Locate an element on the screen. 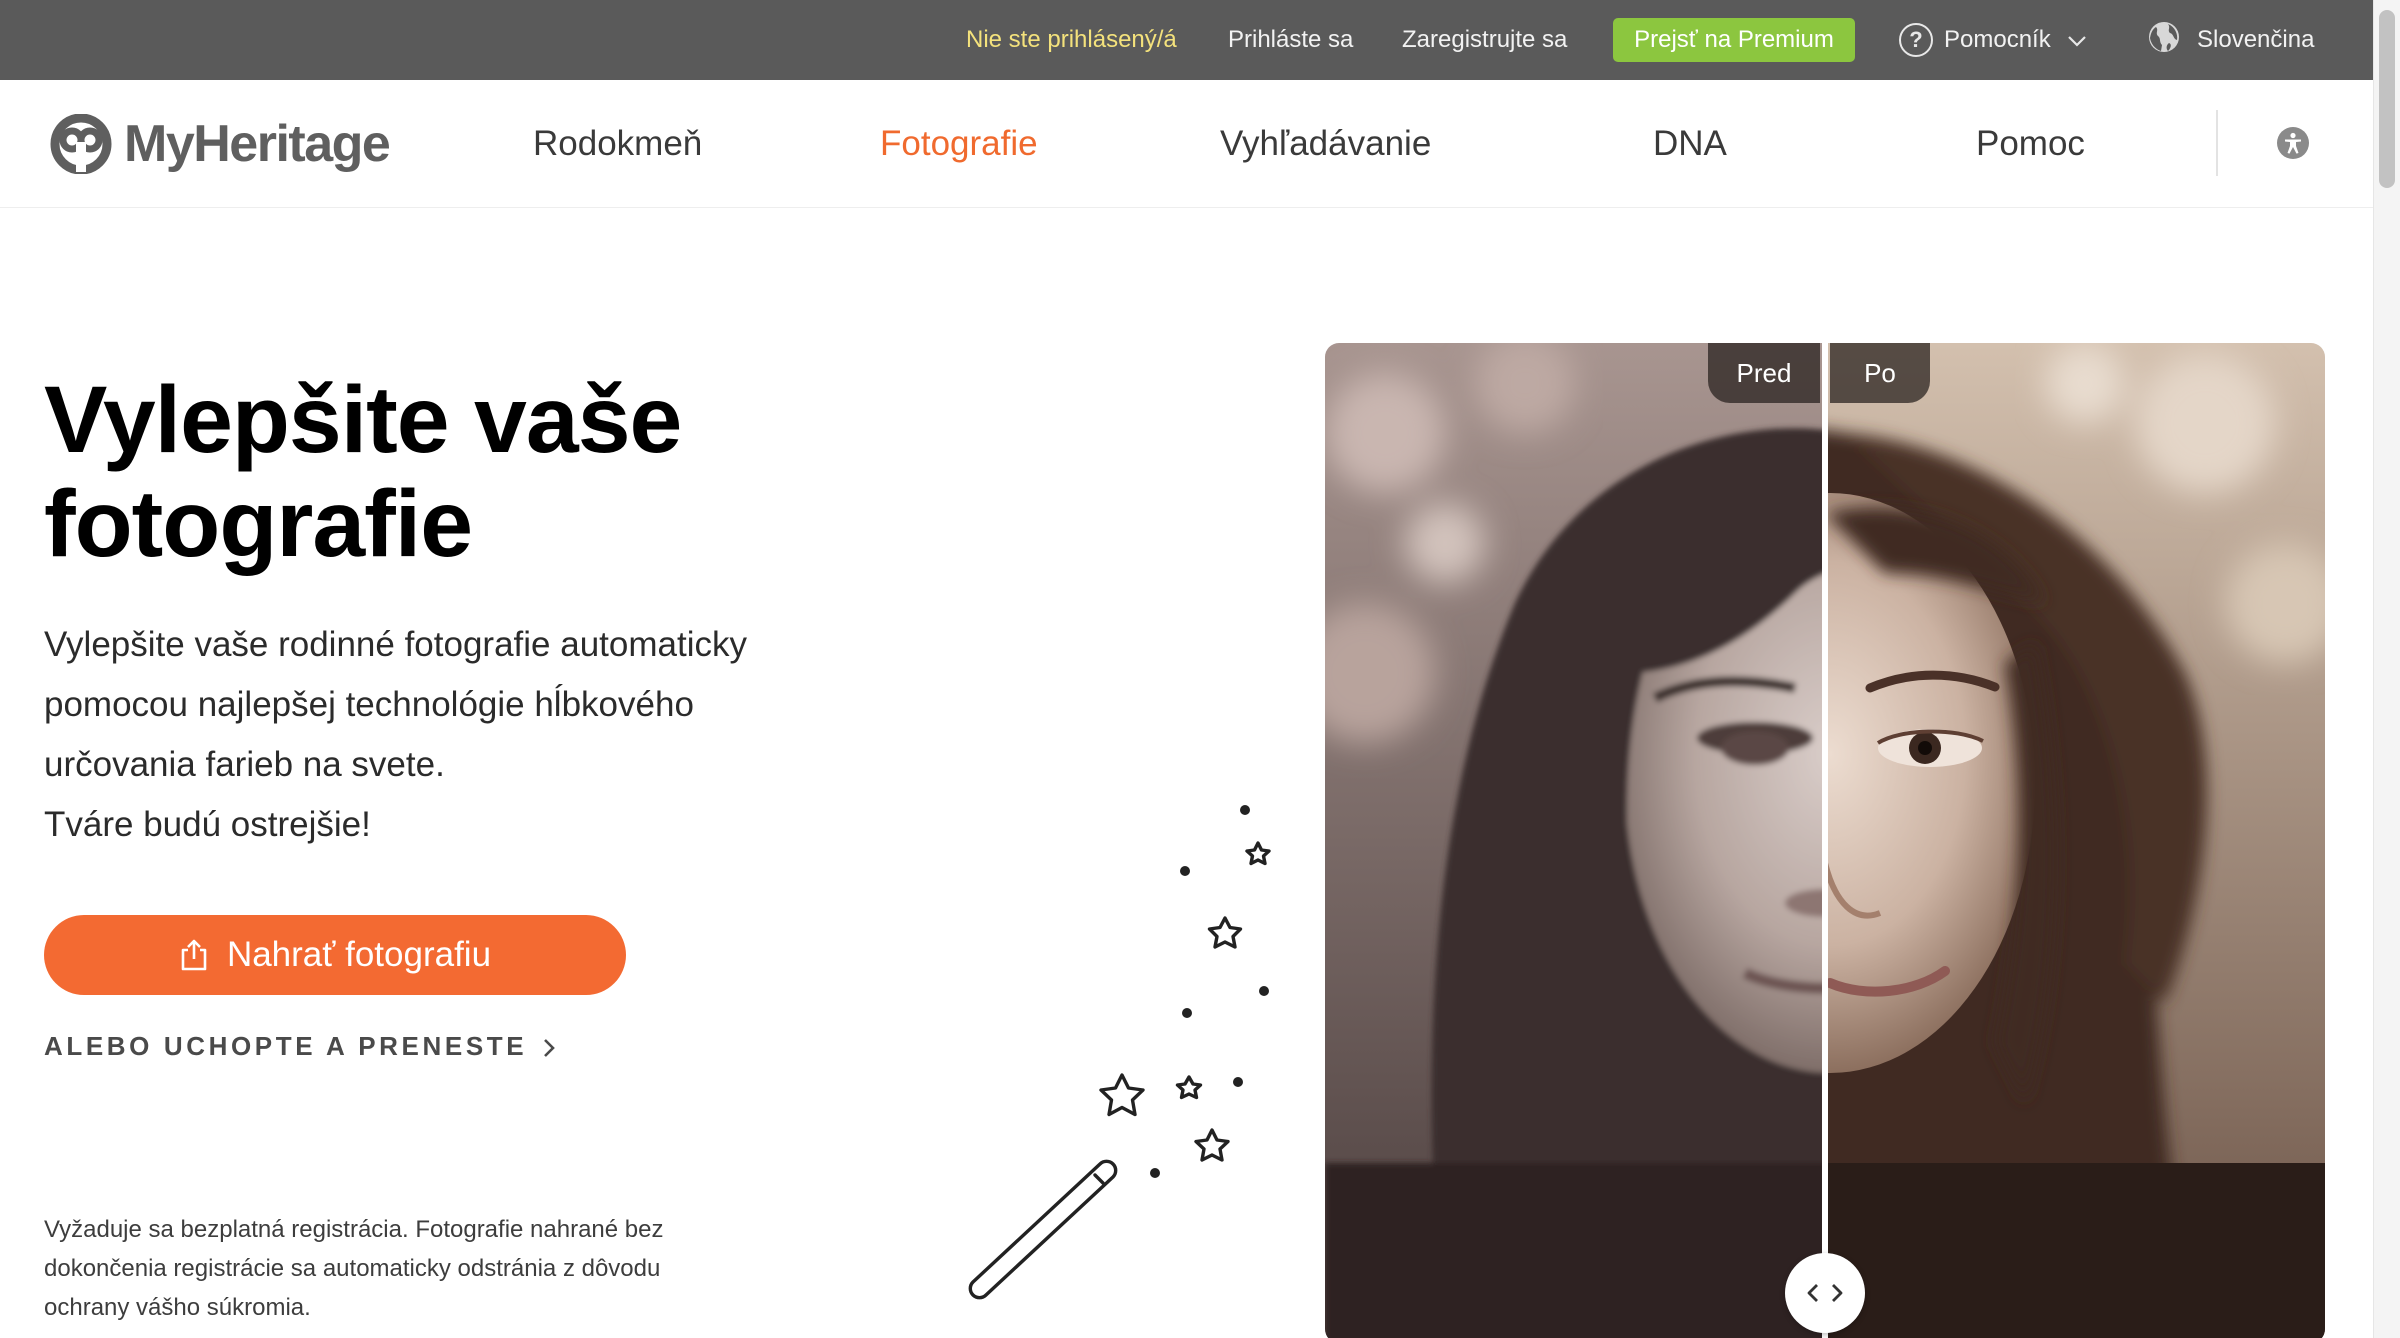 The height and width of the screenshot is (1338, 2400). description-line-3: určovania farieb na svete. is located at coordinates (244, 764).